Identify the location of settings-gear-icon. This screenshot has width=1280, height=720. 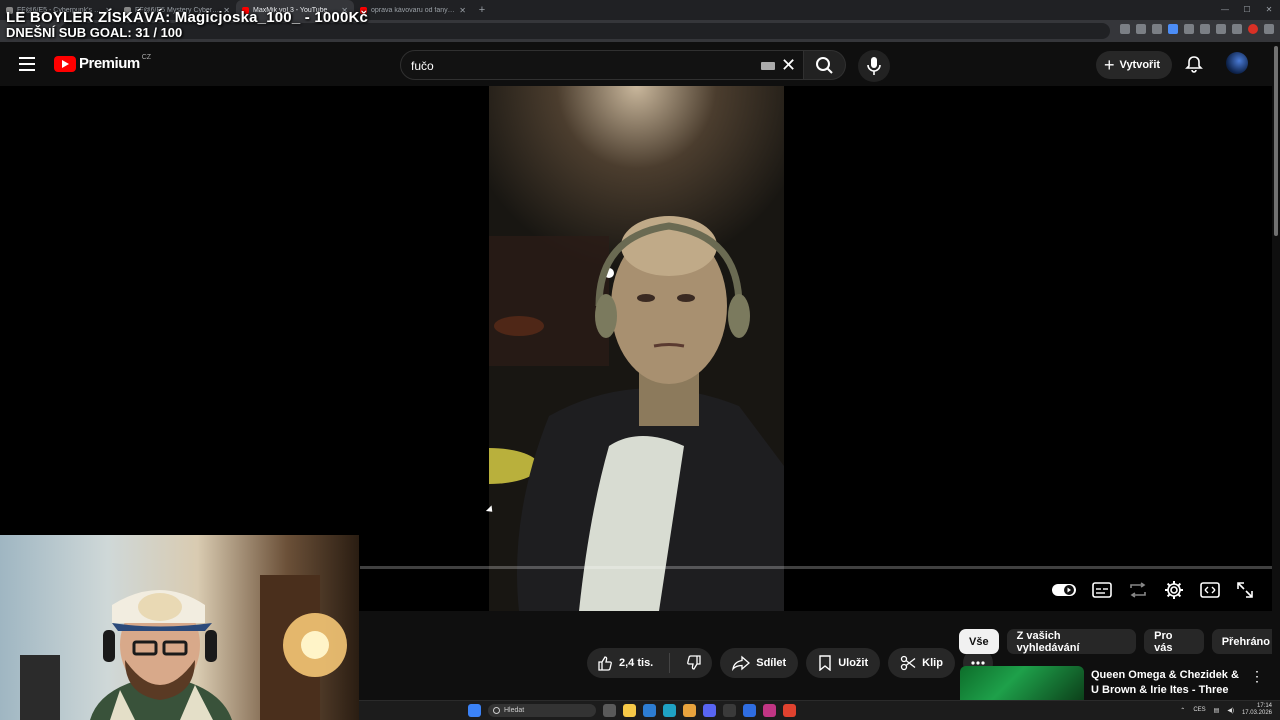
(1174, 590).